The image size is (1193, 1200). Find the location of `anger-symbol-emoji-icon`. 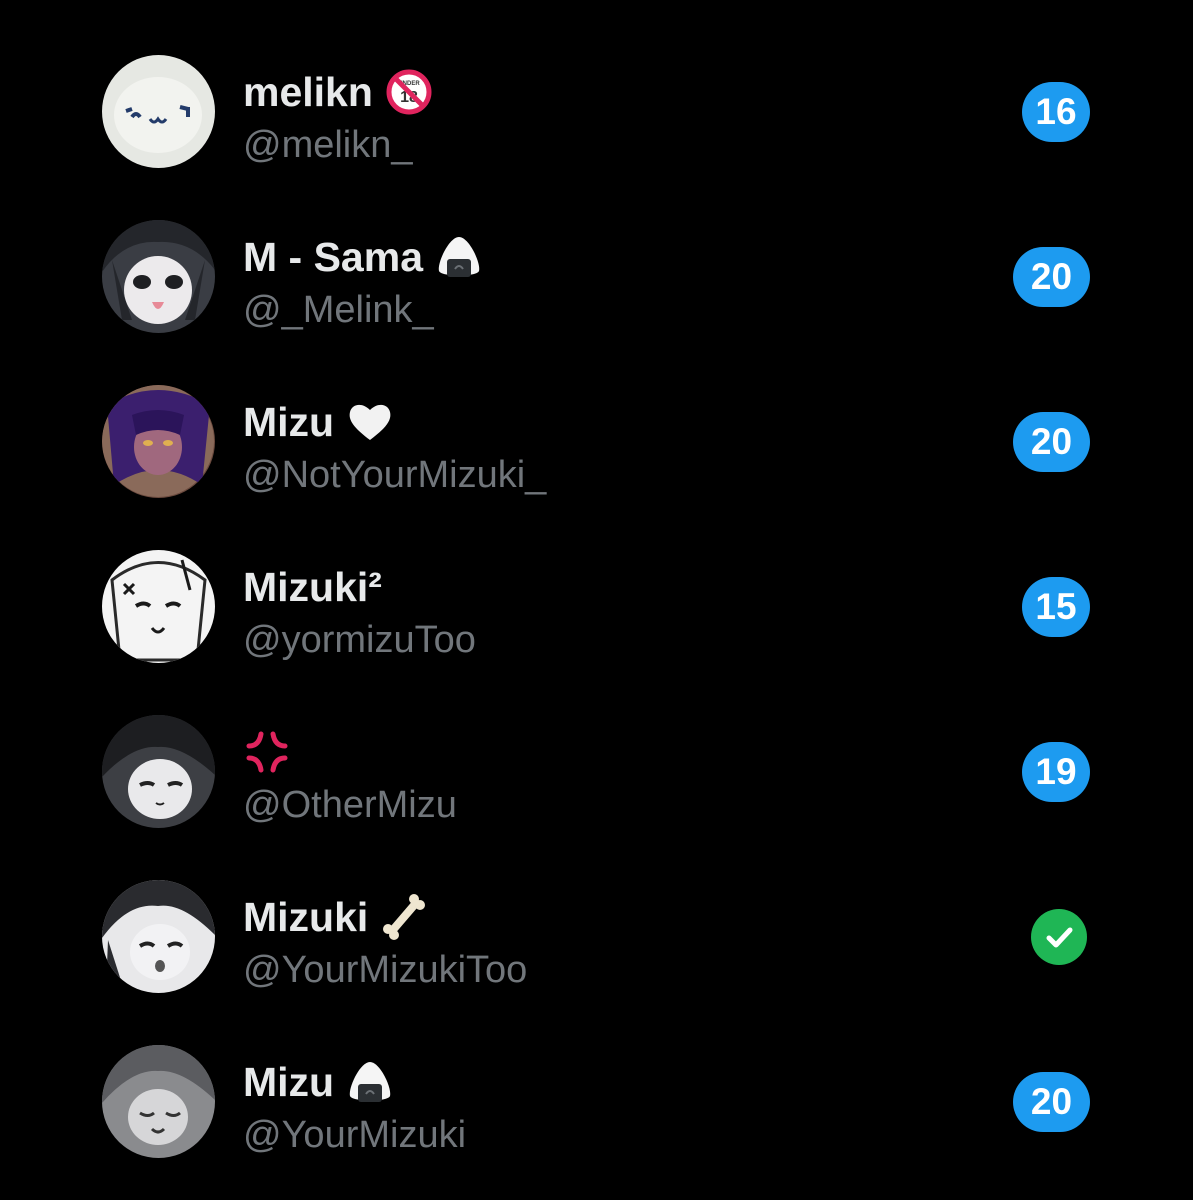

anger-symbol-emoji-icon is located at coordinates (267, 752).